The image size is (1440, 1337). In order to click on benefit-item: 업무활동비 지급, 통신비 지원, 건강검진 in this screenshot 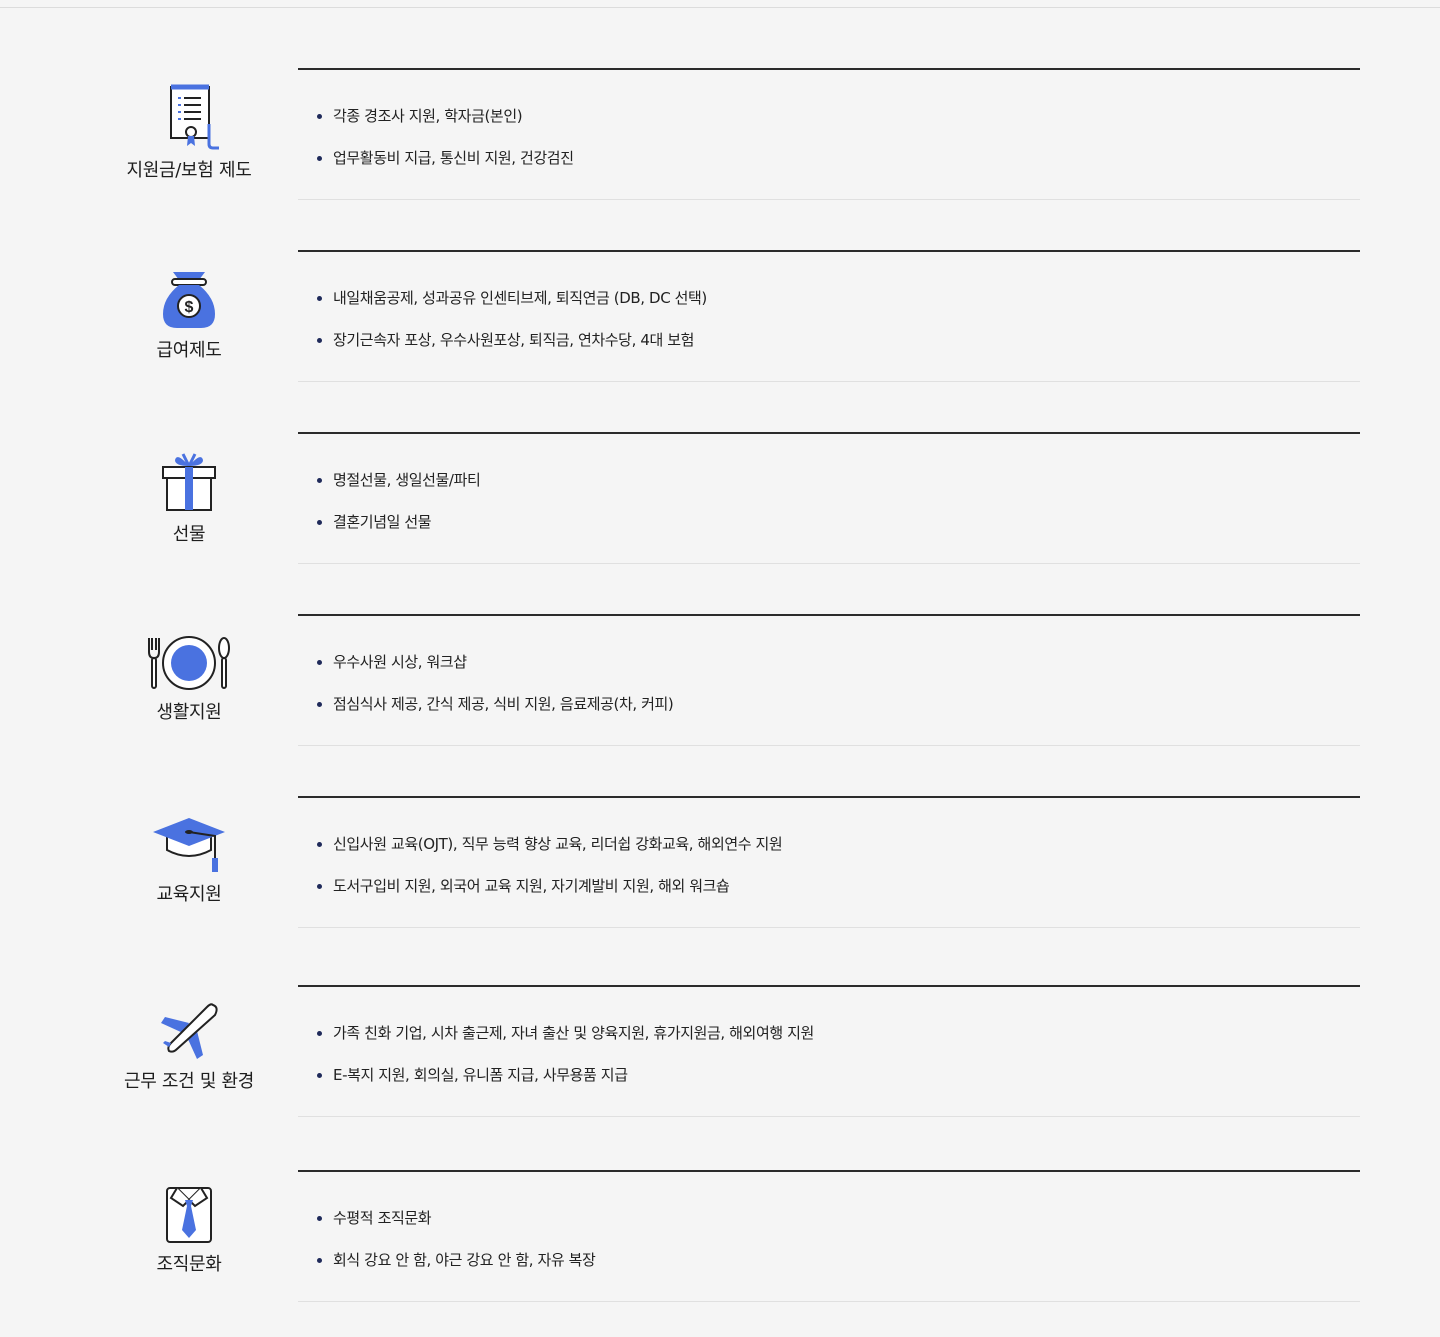, I will do `click(445, 158)`.